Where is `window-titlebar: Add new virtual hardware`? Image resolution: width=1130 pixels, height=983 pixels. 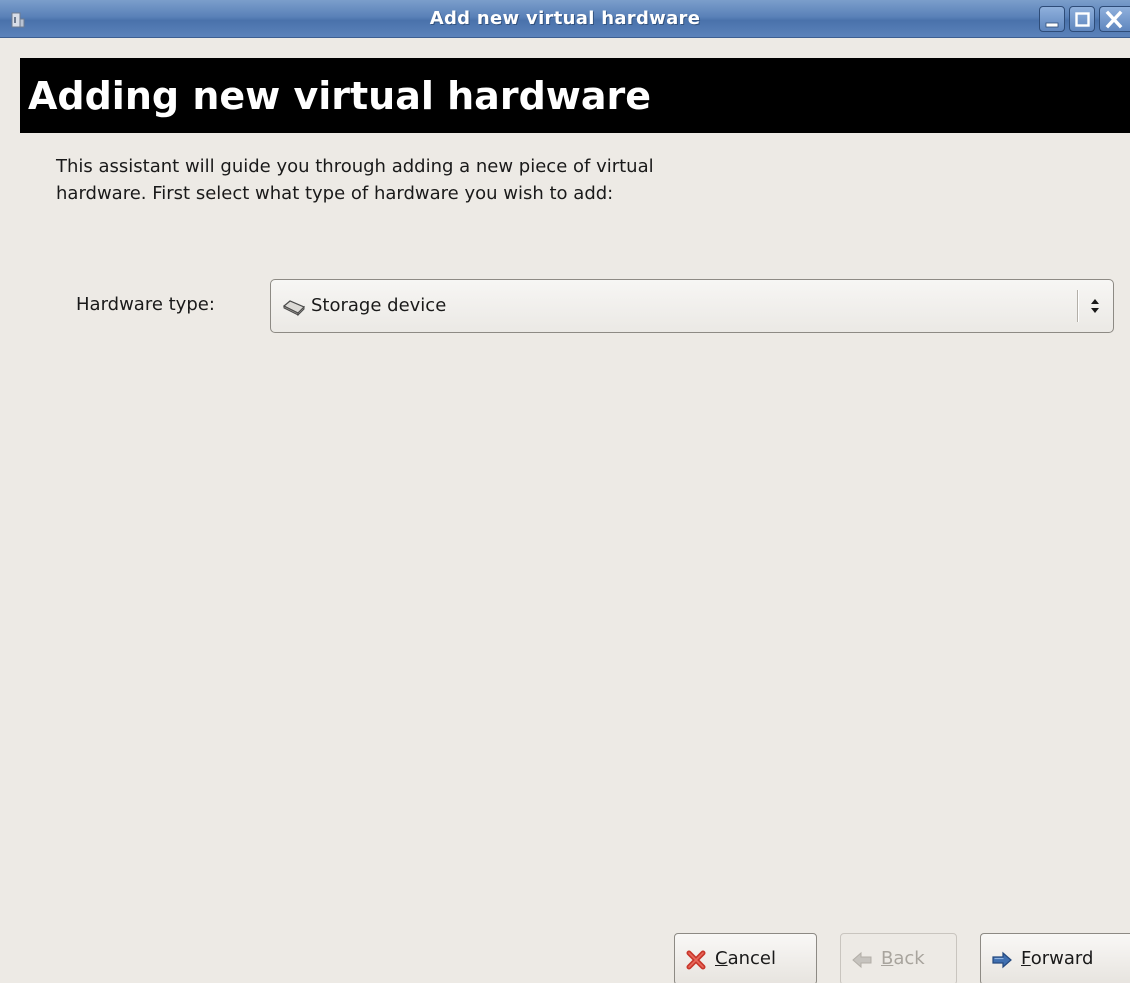 window-titlebar: Add new virtual hardware is located at coordinates (565, 19).